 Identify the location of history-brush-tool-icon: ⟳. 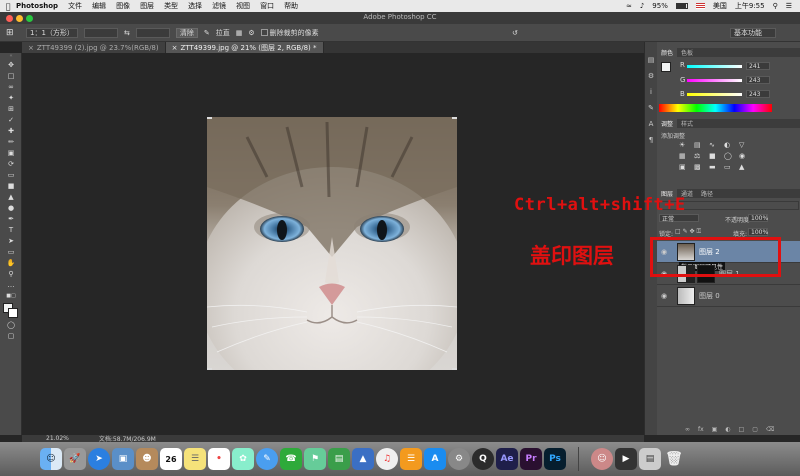
(11, 163).